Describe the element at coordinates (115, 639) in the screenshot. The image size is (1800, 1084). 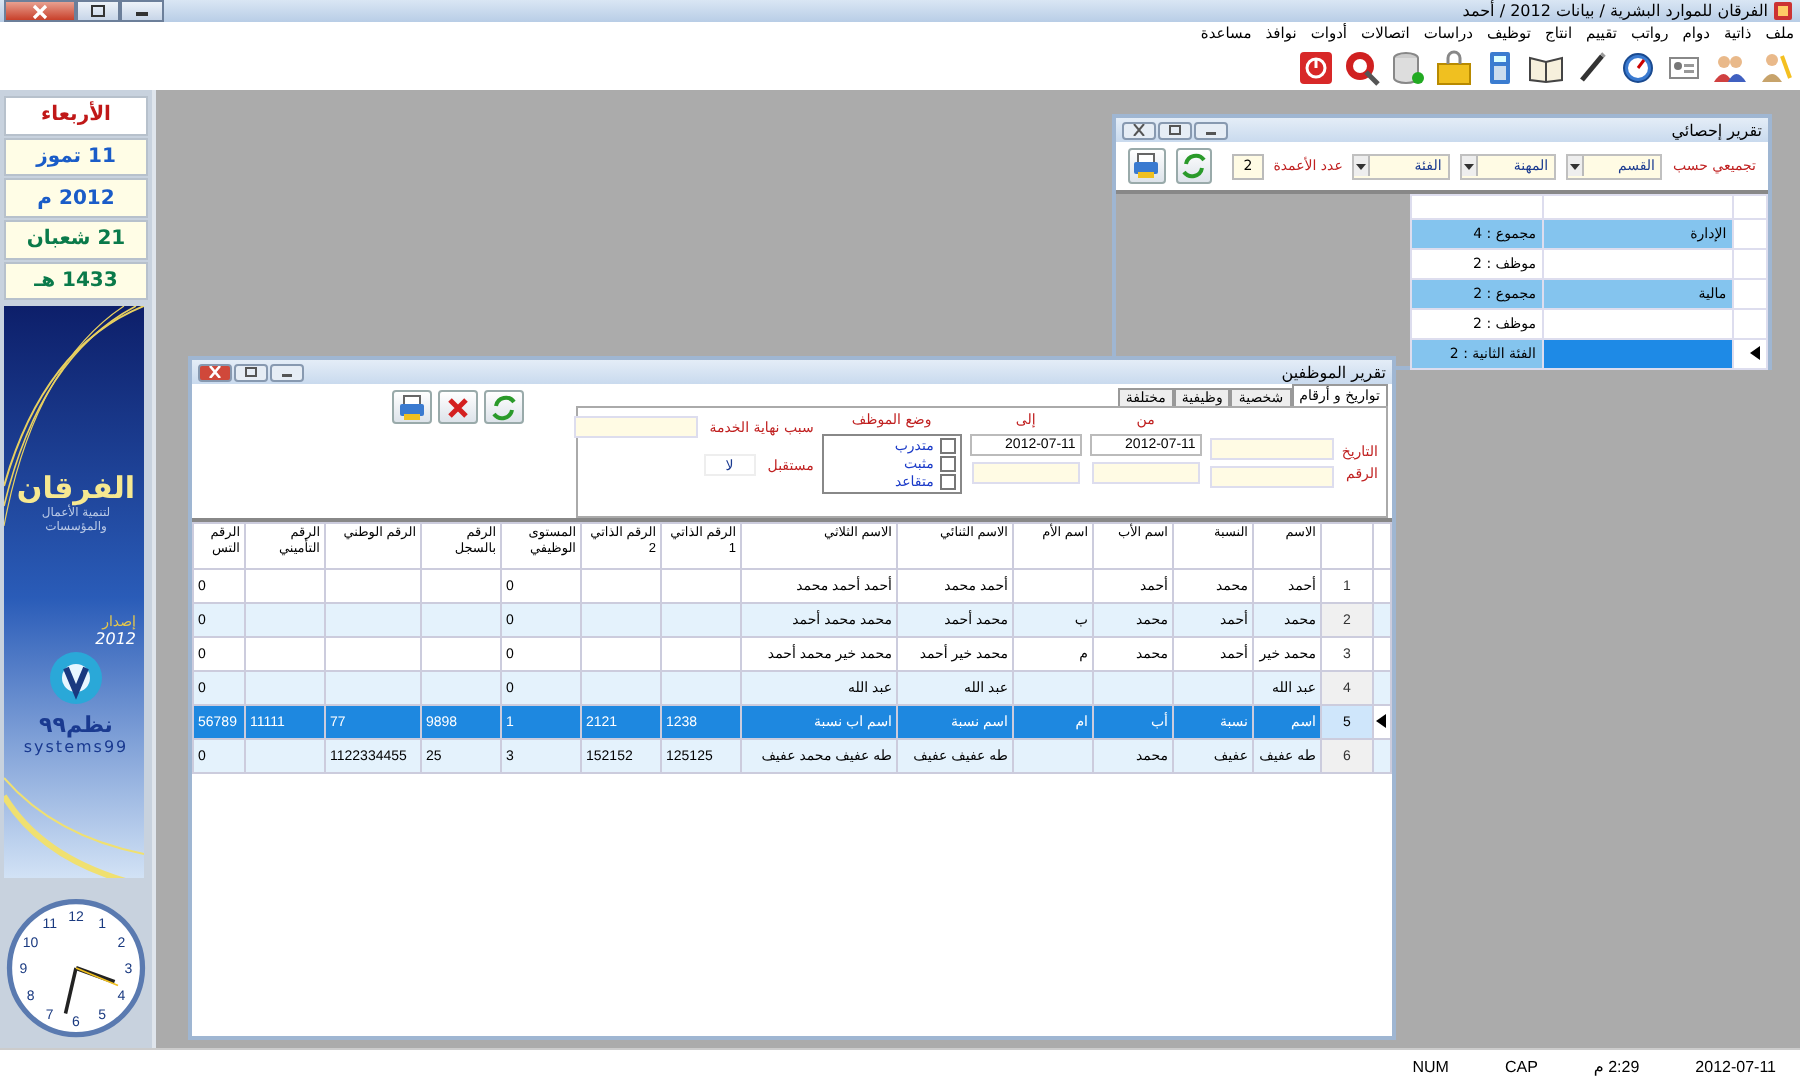
I see `edition-year: 2012` at that location.